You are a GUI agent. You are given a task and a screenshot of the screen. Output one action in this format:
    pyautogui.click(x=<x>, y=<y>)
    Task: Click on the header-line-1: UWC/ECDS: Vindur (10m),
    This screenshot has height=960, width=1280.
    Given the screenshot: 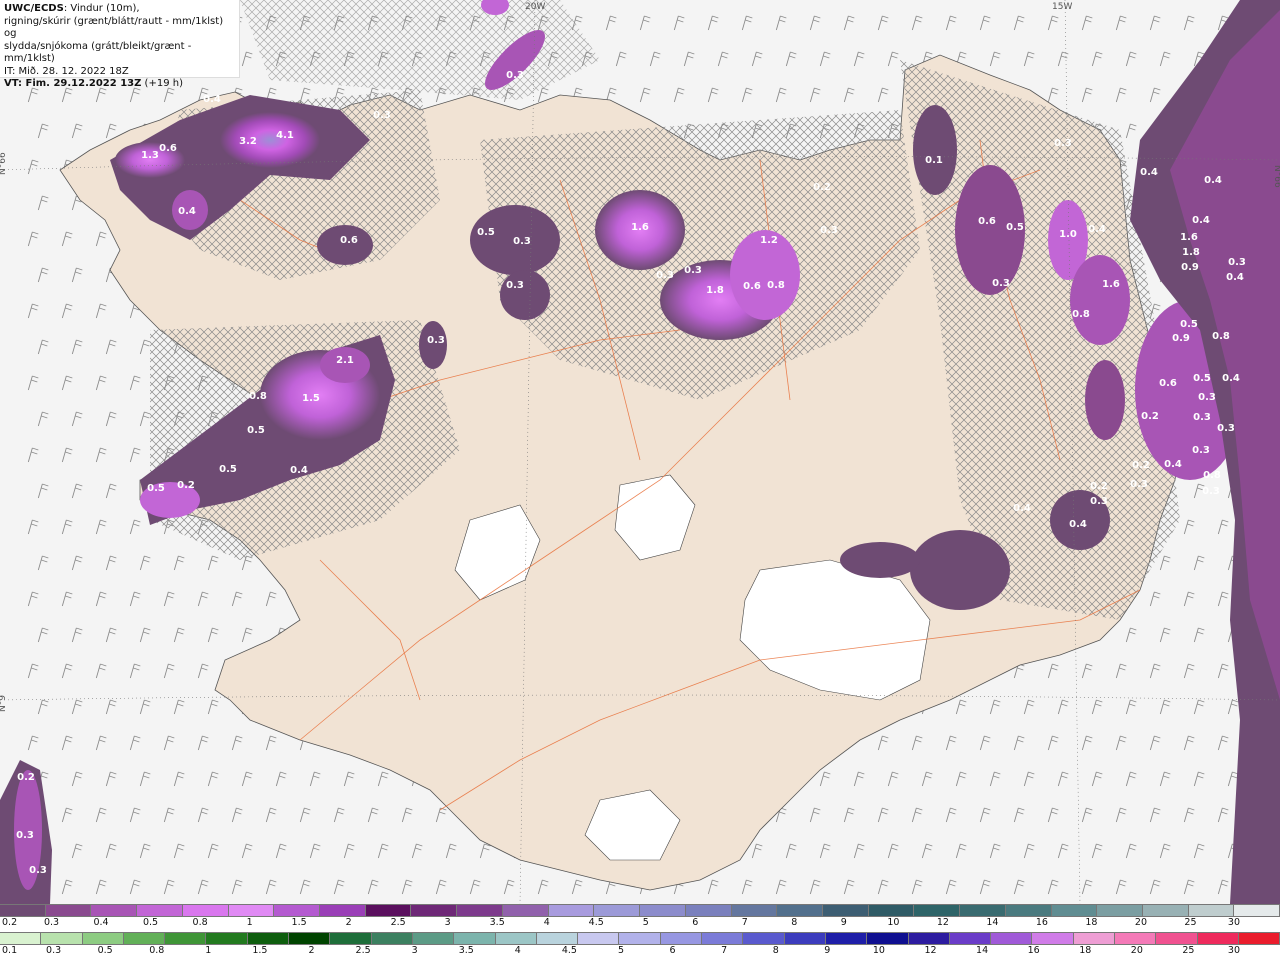 What is the action you would take?
    pyautogui.click(x=119, y=9)
    